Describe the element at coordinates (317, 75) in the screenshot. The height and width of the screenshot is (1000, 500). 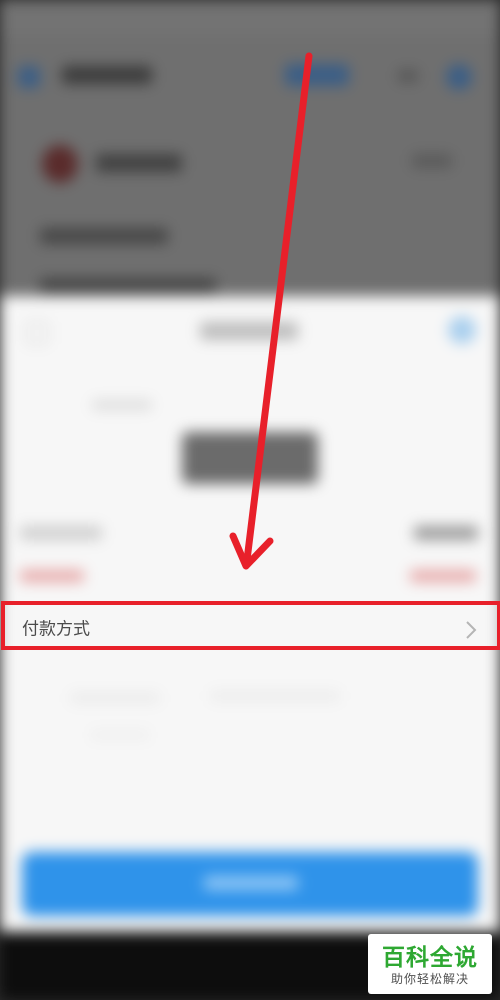
I see `nav-action-placeholder` at that location.